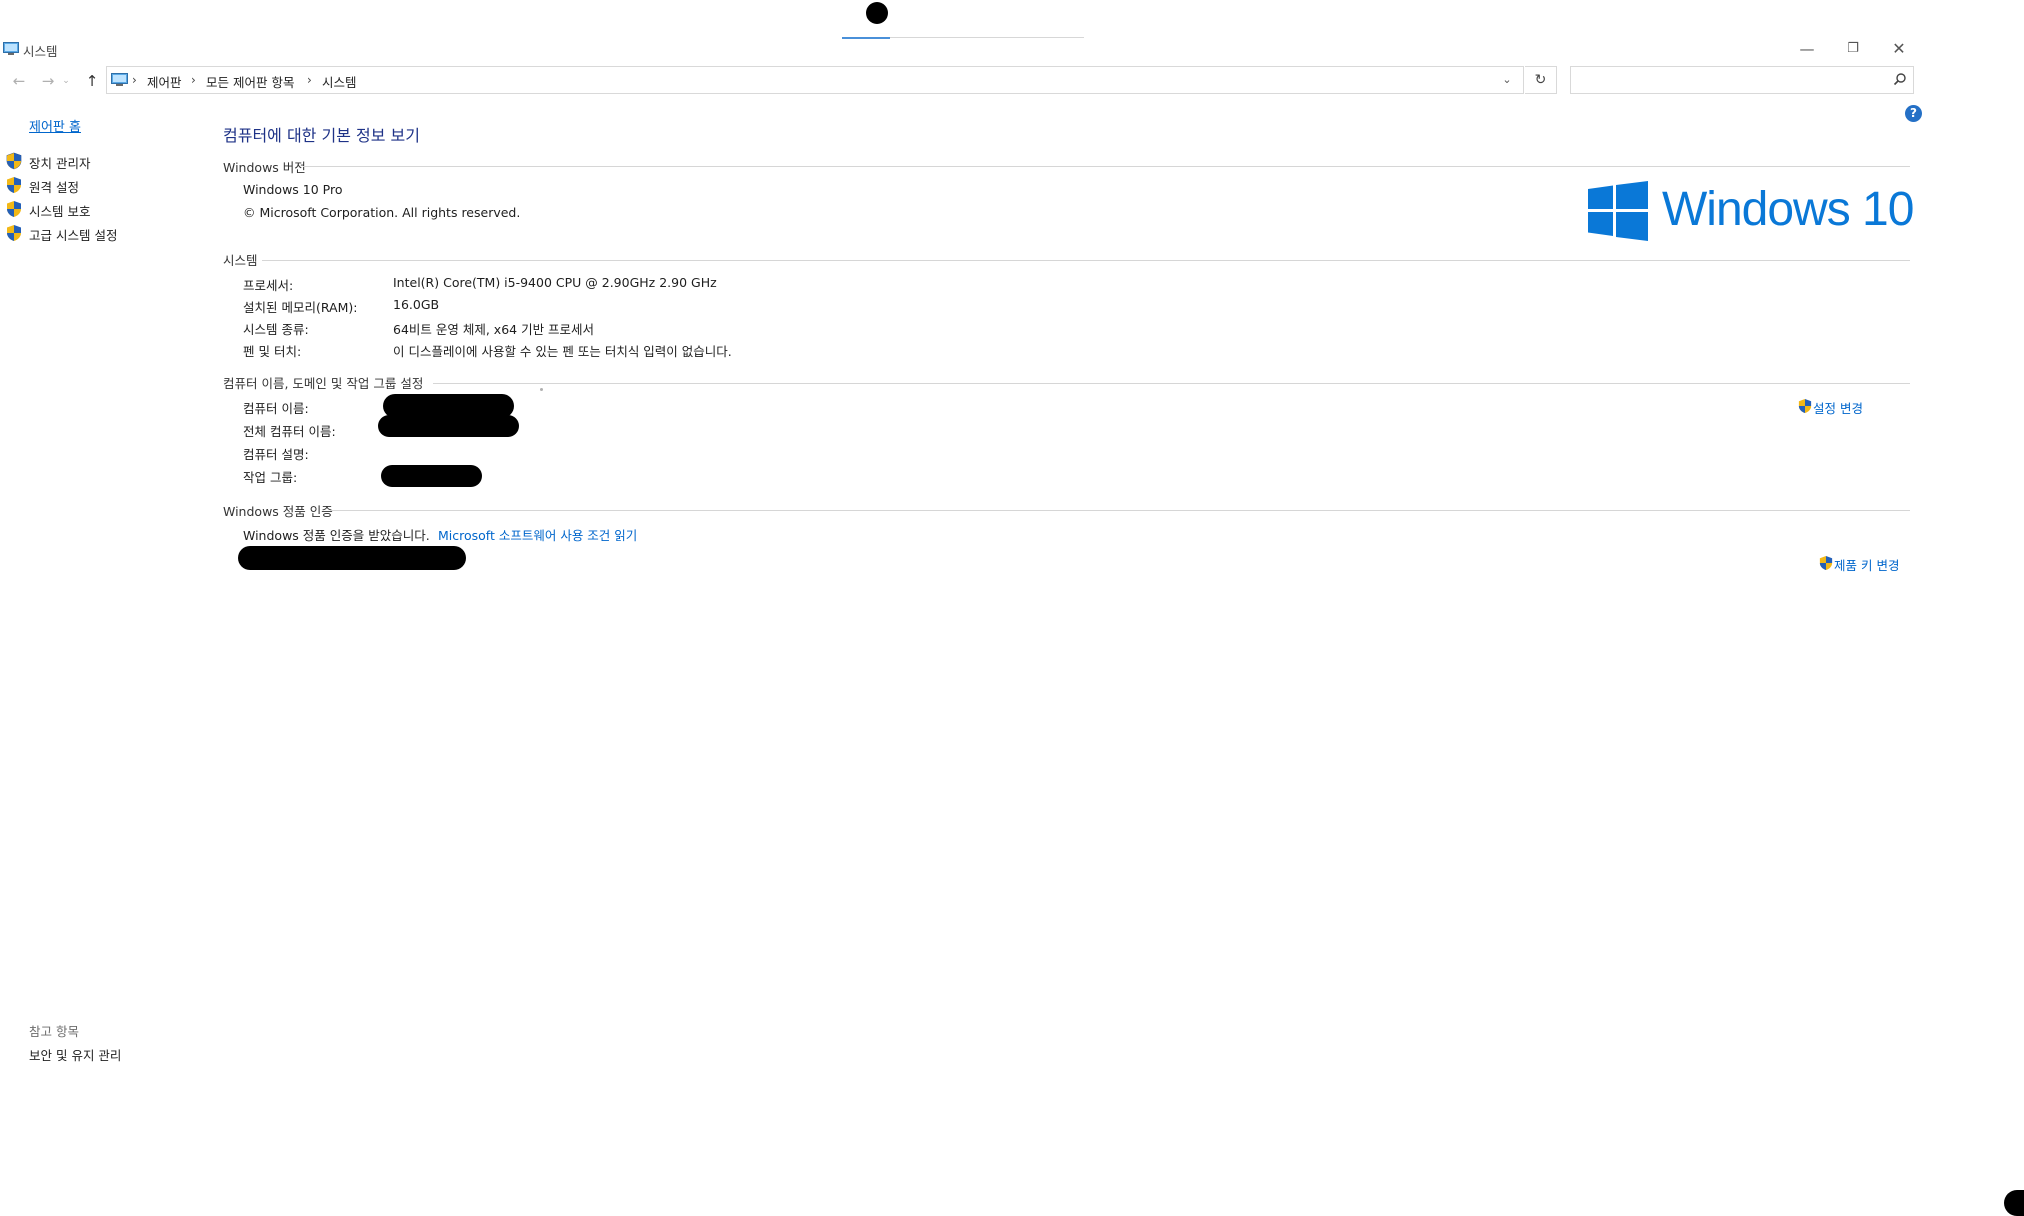 The image size is (2024, 1216). Describe the element at coordinates (1867, 565) in the screenshot. I see `change-product-key-label: 제품 키 변경` at that location.